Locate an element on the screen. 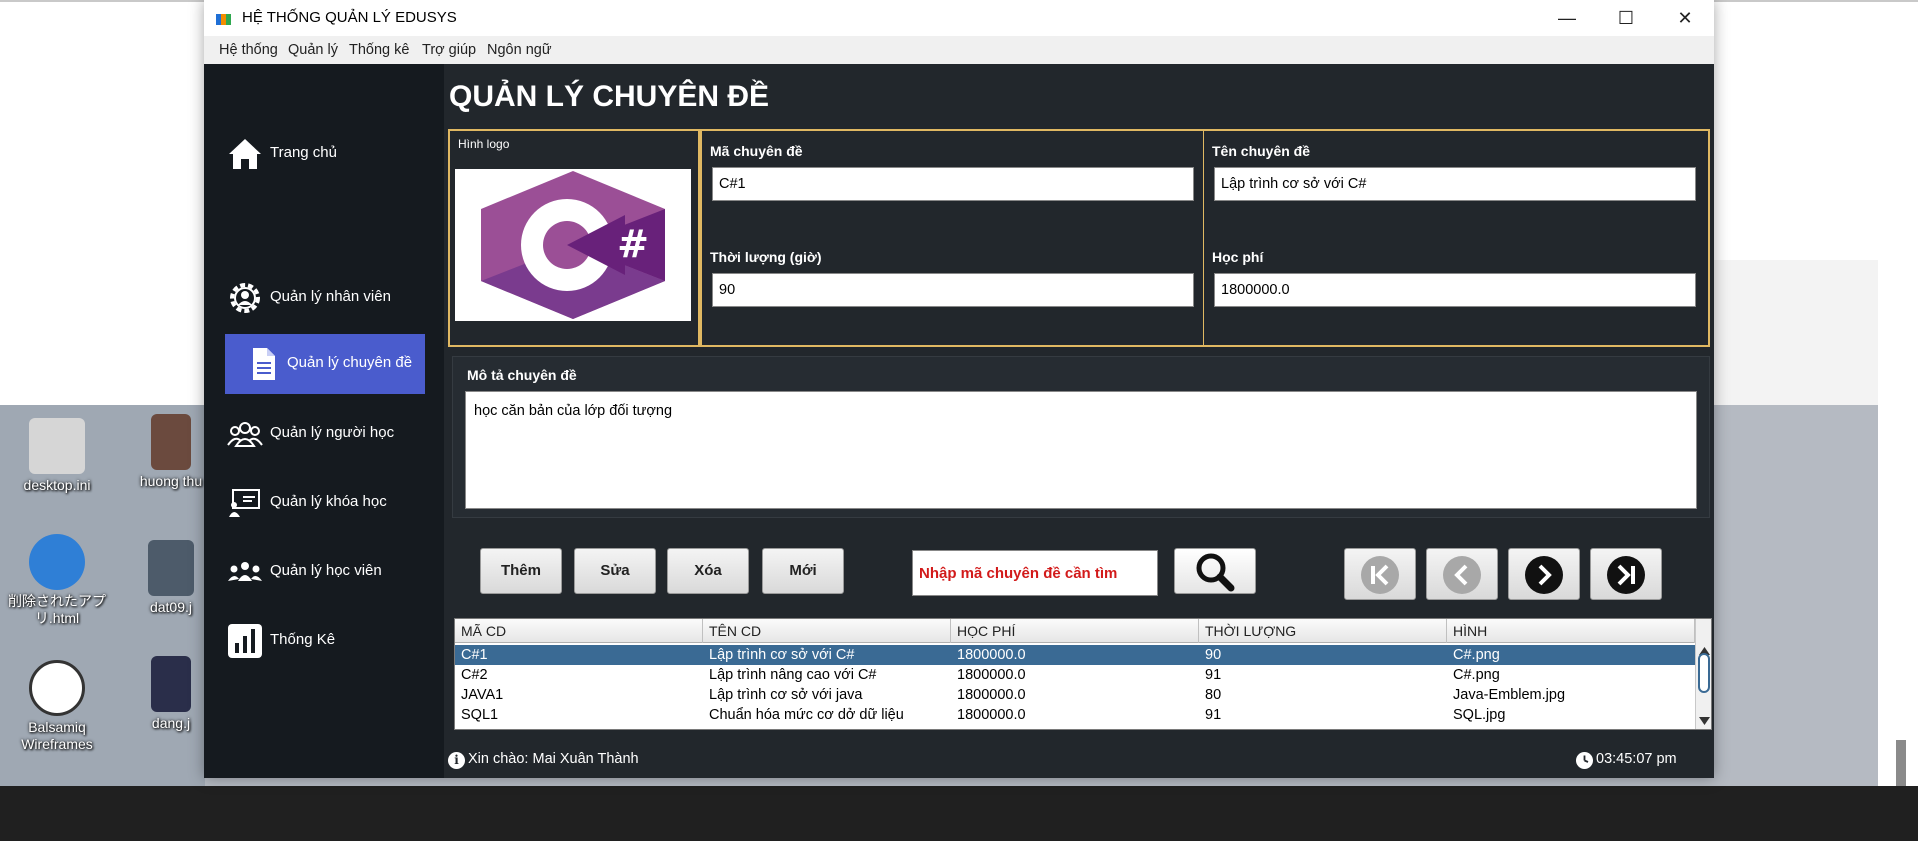 Image resolution: width=1918 pixels, height=841 pixels. desktop-icon-dat09: dat09.j is located at coordinates (171, 578).